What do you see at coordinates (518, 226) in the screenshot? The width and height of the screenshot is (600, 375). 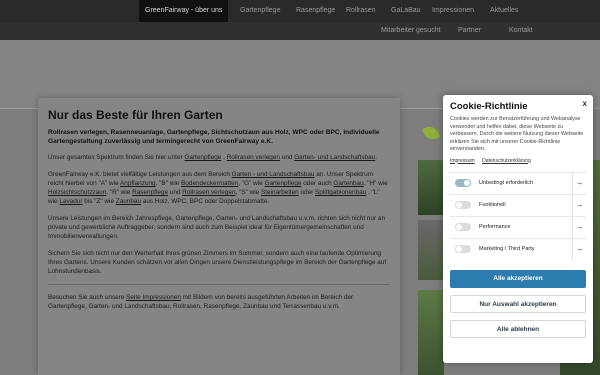 I see `cookie-category-performance: Performance →` at bounding box center [518, 226].